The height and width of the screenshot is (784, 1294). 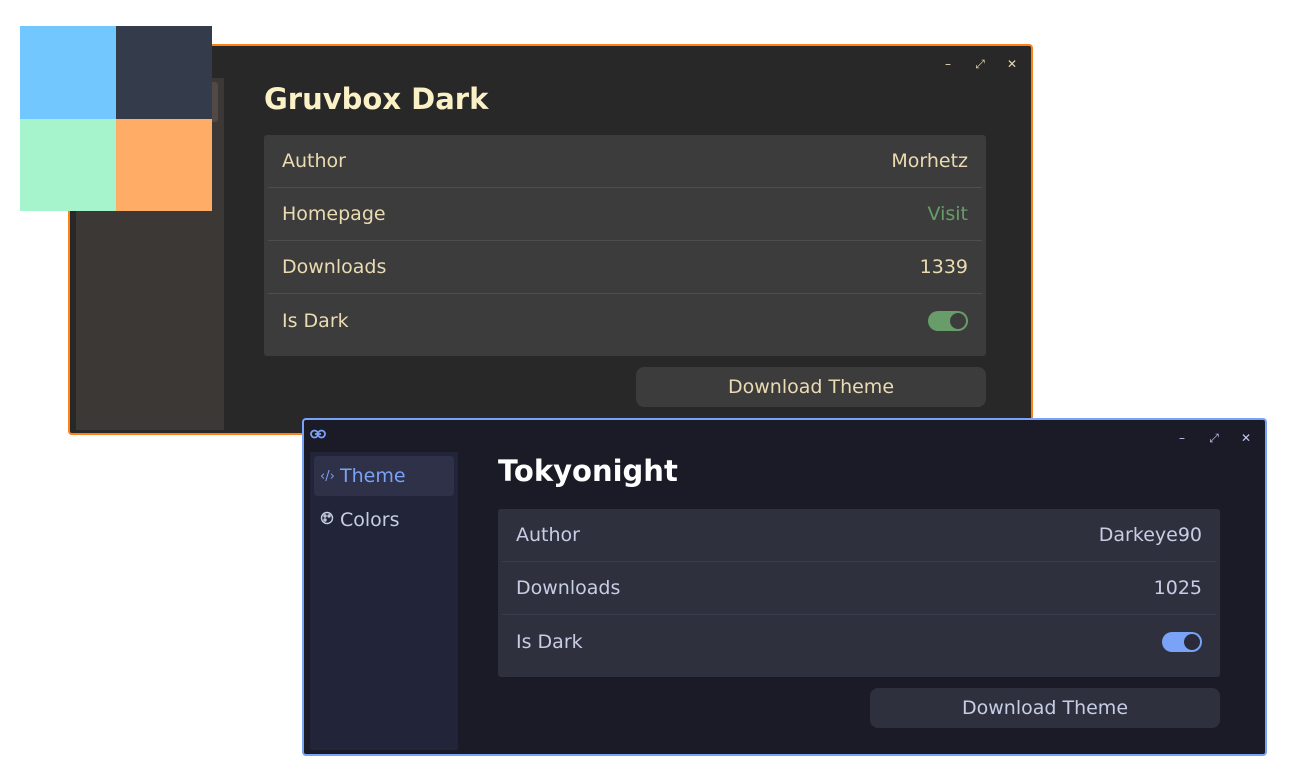 I want to click on sidebar-item-theme: ‹/› Theme, so click(x=384, y=476).